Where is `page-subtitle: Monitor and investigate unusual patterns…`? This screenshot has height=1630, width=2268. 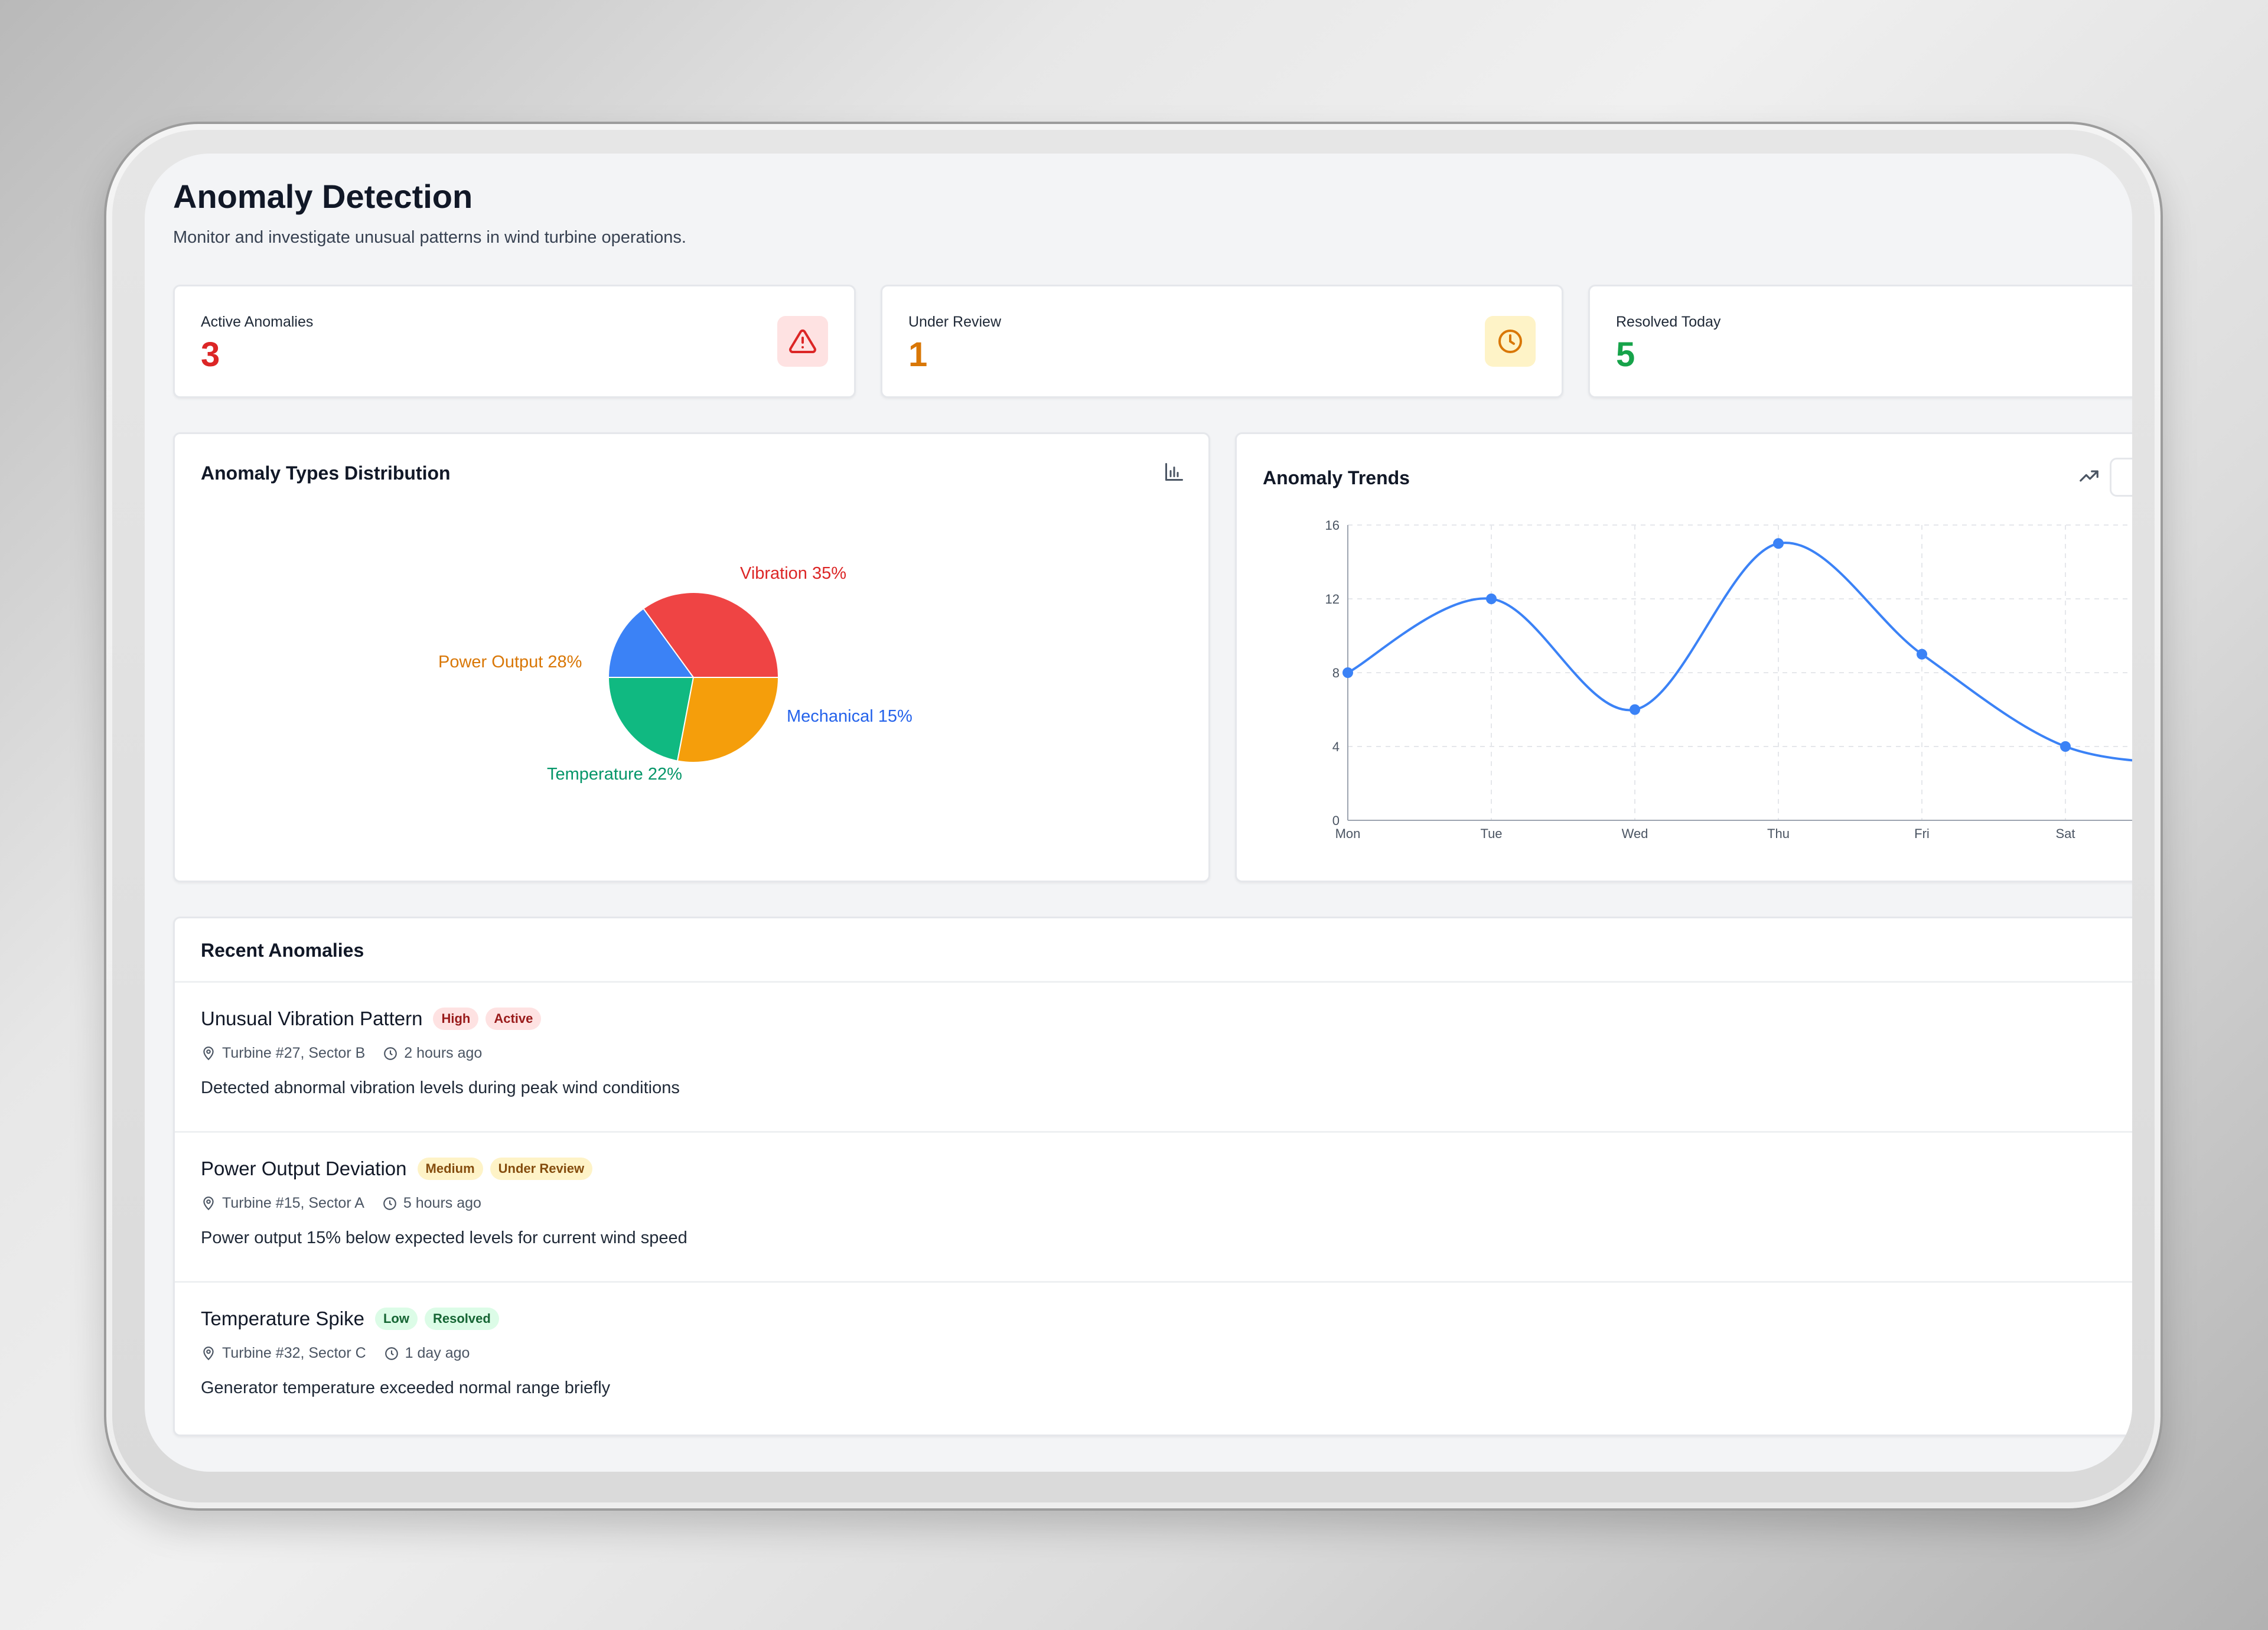 page-subtitle: Monitor and investigate unusual patterns… is located at coordinates (429, 237).